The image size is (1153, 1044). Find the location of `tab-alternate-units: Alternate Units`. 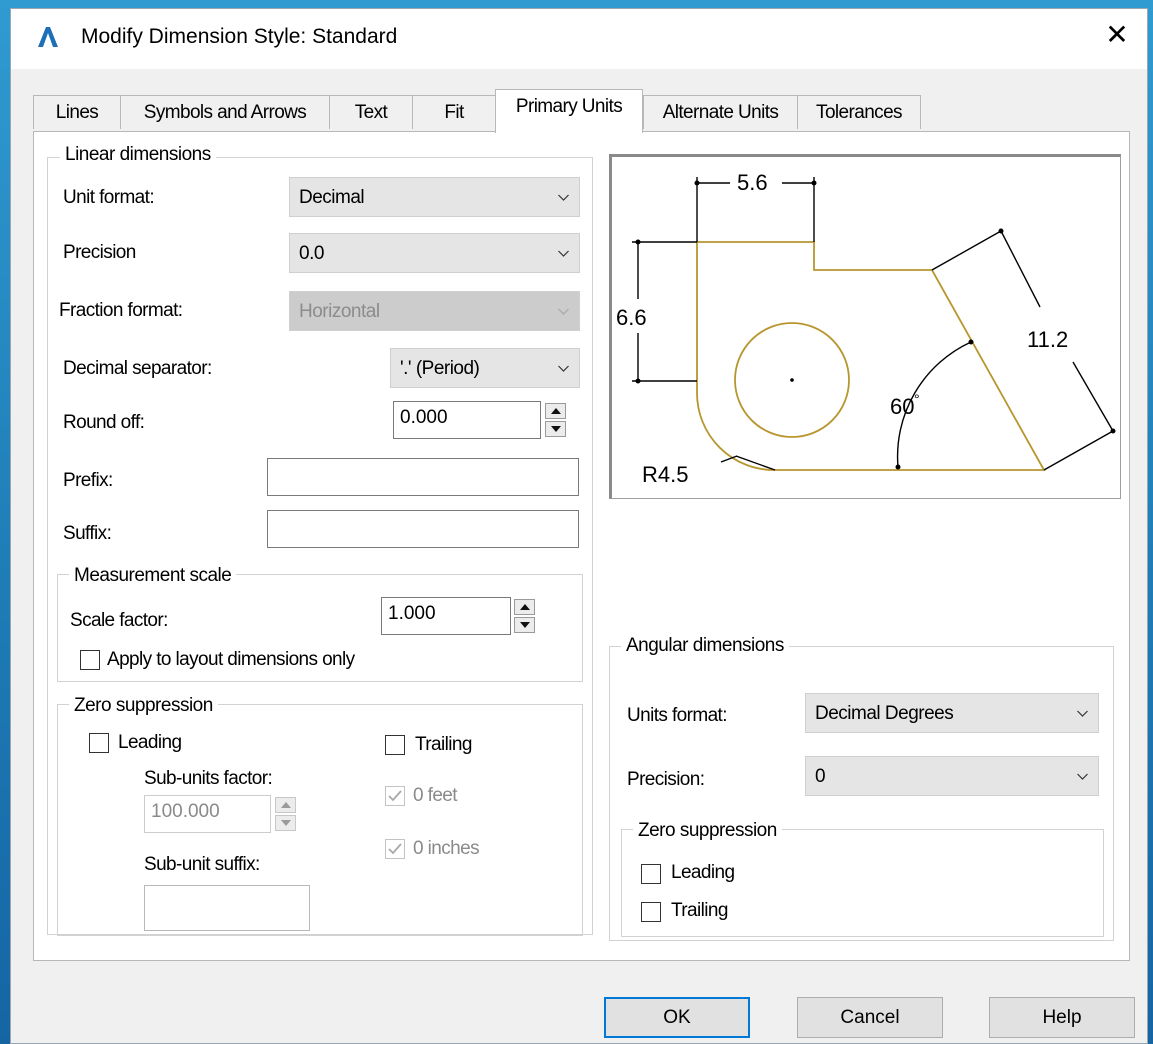

tab-alternate-units: Alternate Units is located at coordinates (720, 112).